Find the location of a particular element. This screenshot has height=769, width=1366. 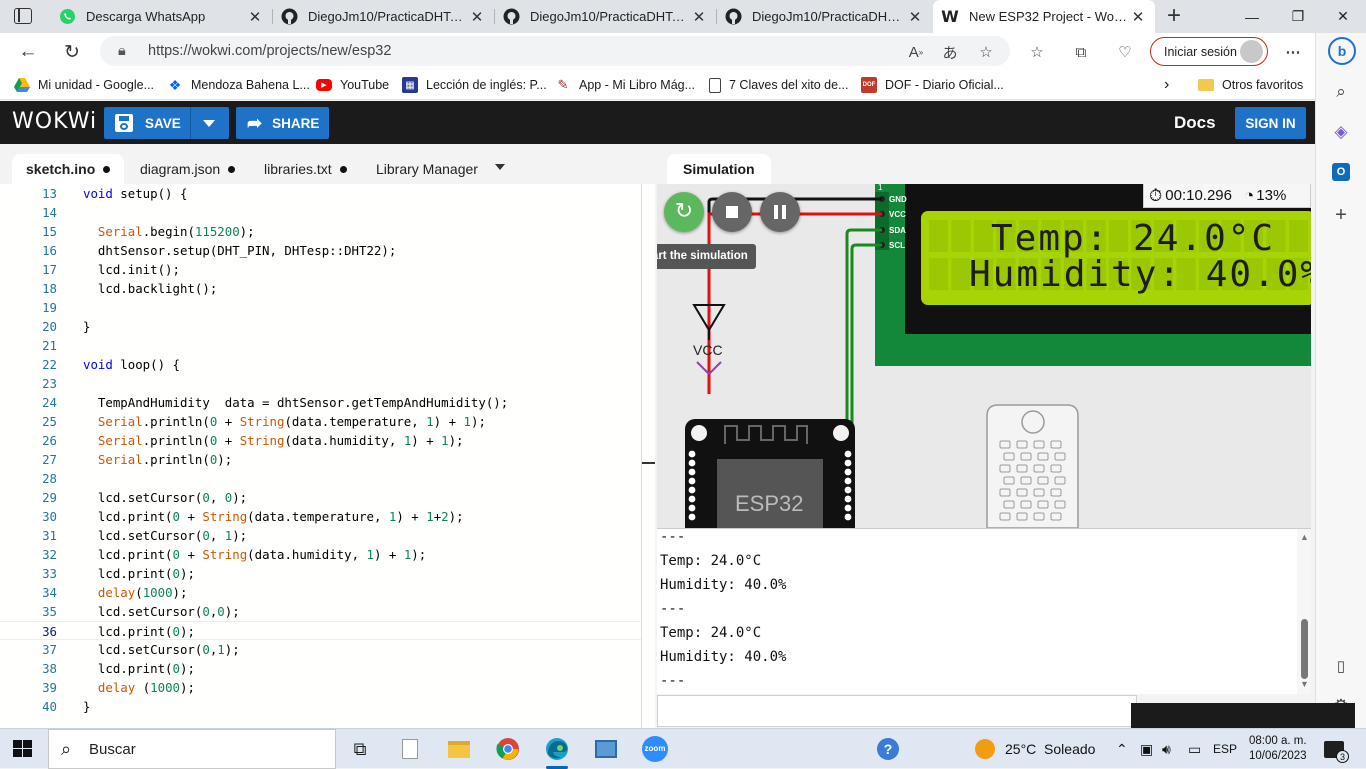

close-window-button: ✕ is located at coordinates (1343, 16).